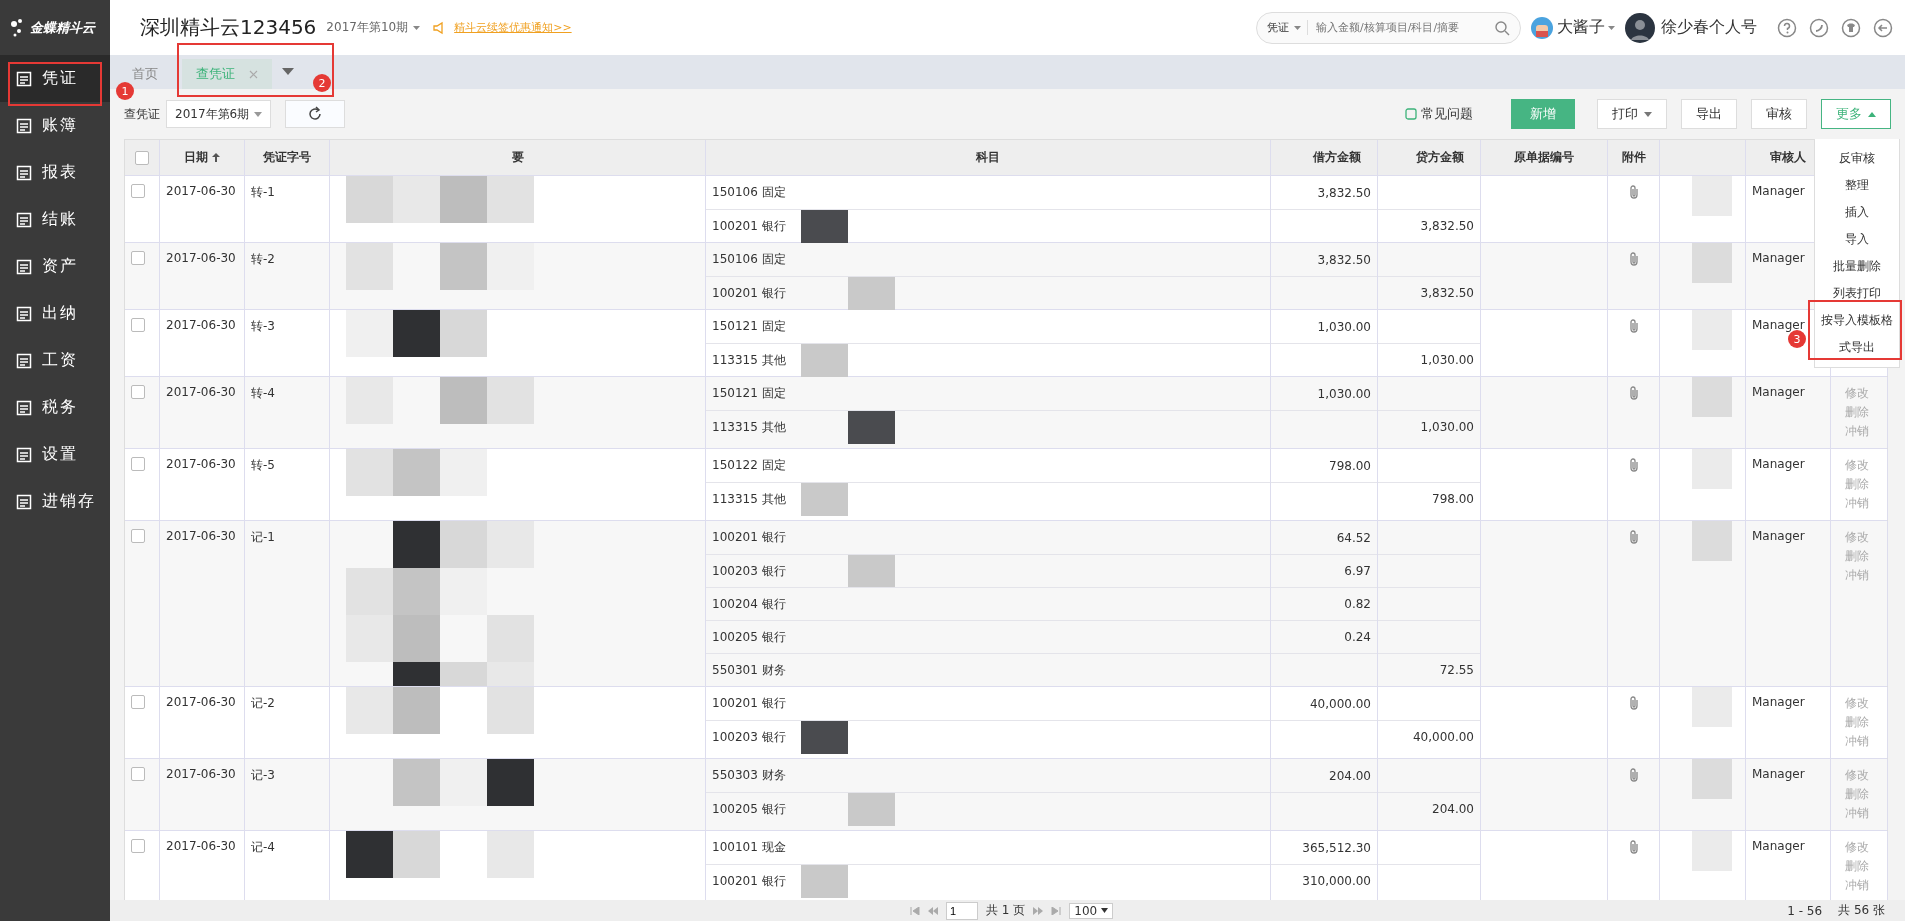  Describe the element at coordinates (1857, 212) in the screenshot. I see `menu-item: 插入` at that location.